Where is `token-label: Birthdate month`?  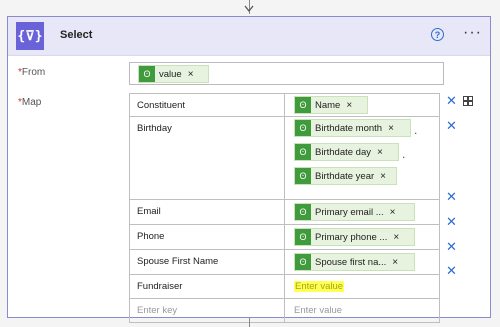 token-label: Birthdate month is located at coordinates (349, 128).